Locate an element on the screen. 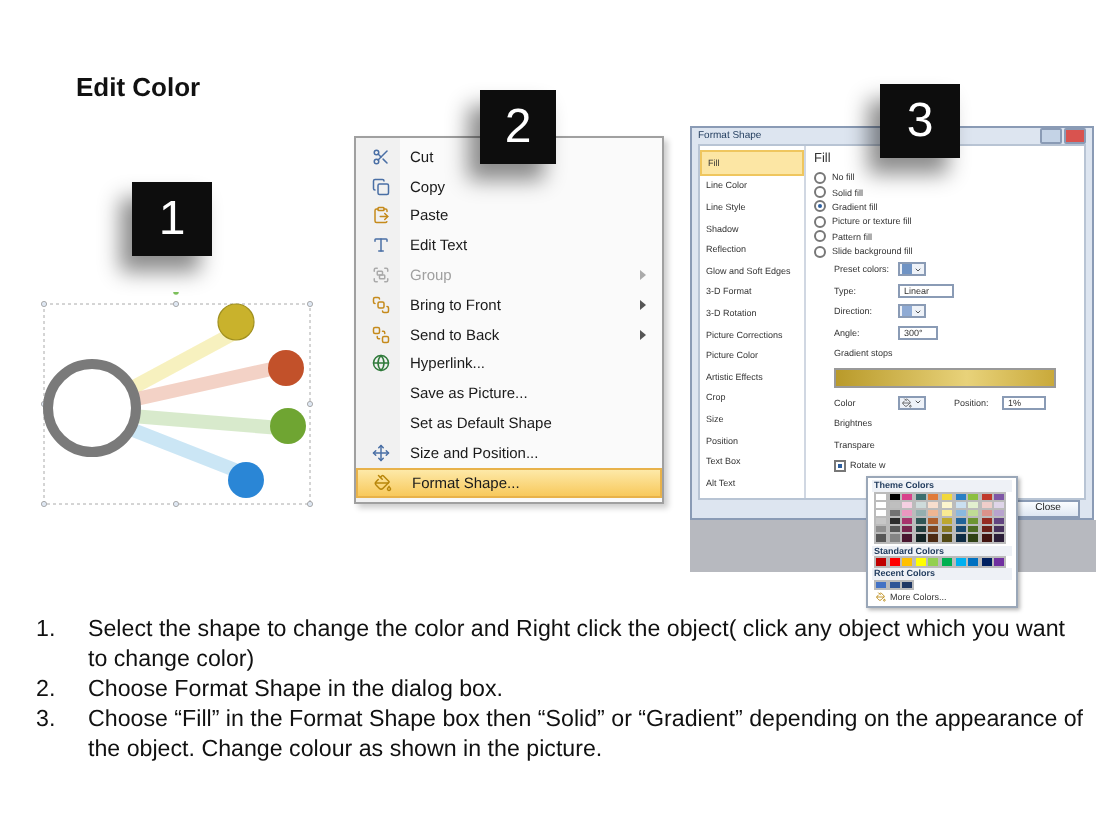  group-icon is located at coordinates (380, 275).